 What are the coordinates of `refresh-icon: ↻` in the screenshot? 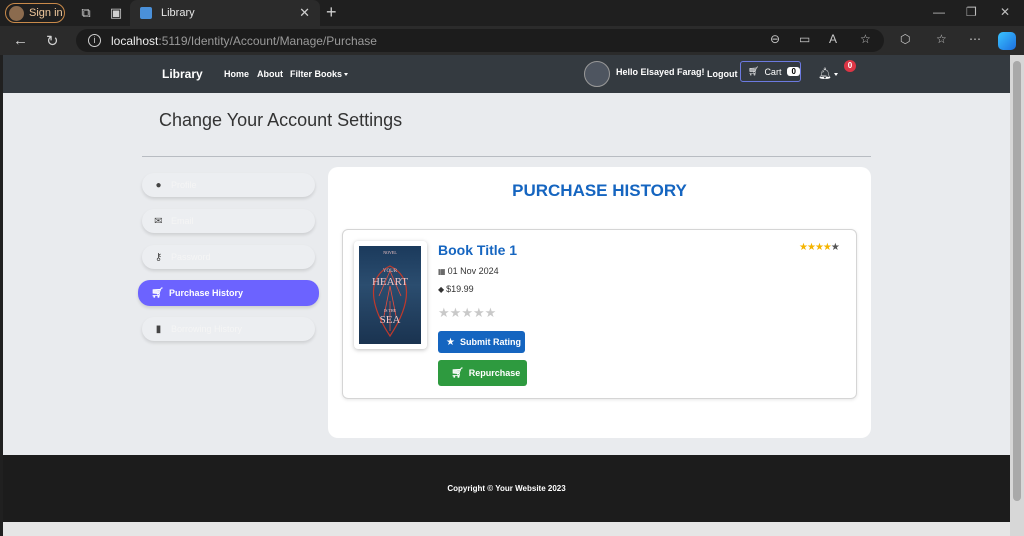 It's located at (52, 41).